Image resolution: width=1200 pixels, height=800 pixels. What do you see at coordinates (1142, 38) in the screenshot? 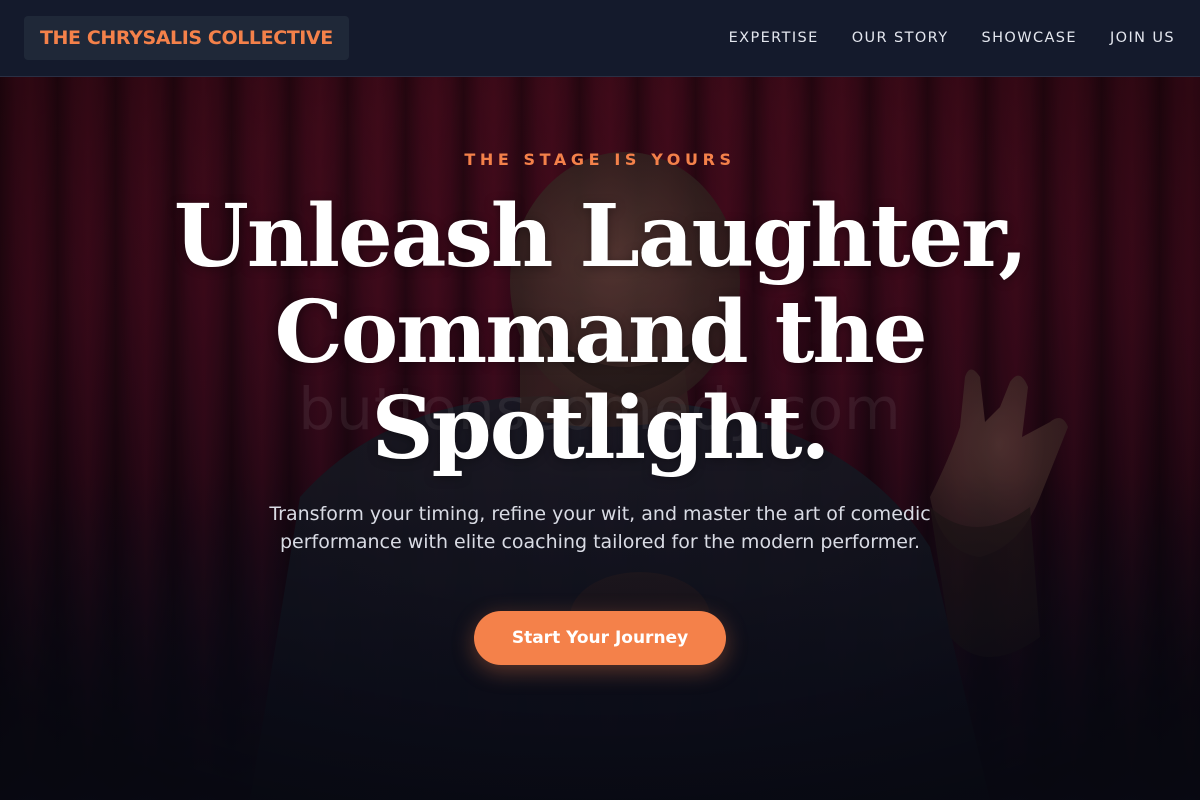
I see `nav-link-join-us: JOIN US` at bounding box center [1142, 38].